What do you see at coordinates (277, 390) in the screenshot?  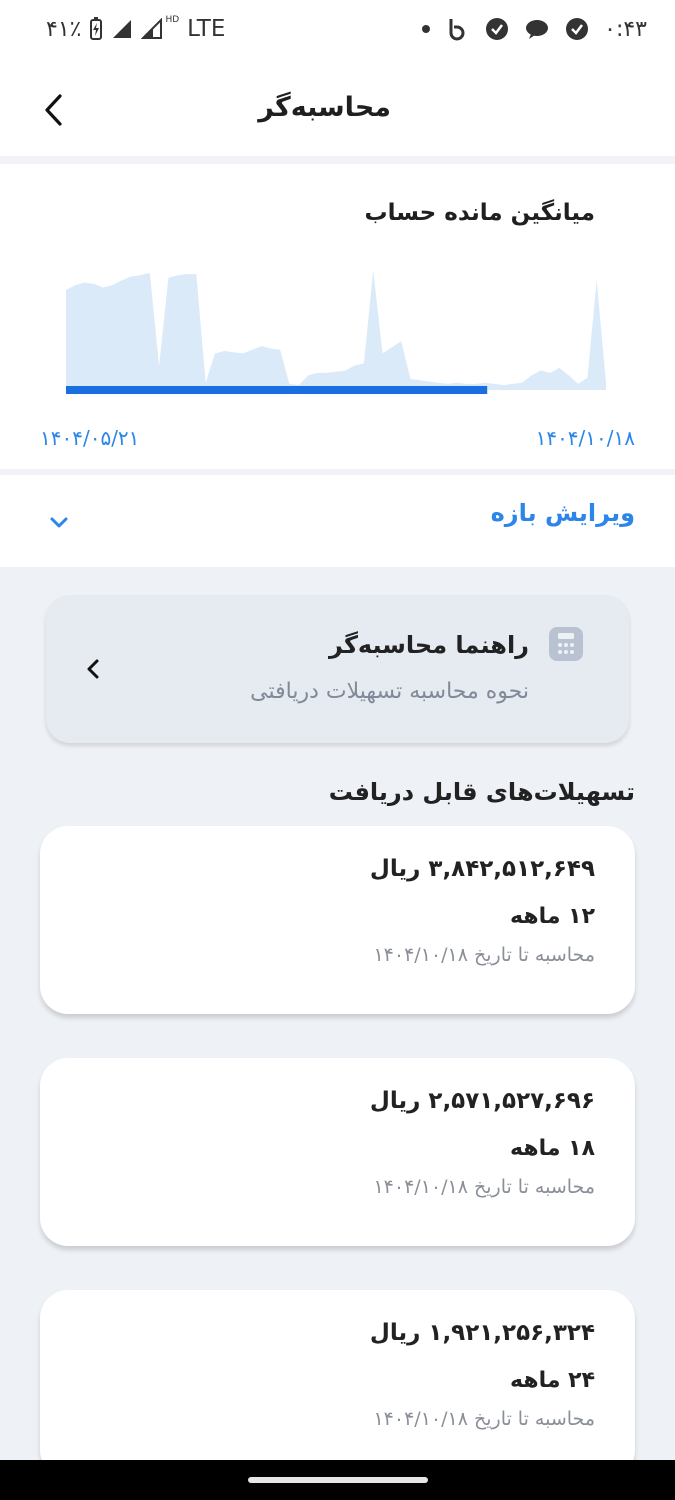 I see `selected-range-bar` at bounding box center [277, 390].